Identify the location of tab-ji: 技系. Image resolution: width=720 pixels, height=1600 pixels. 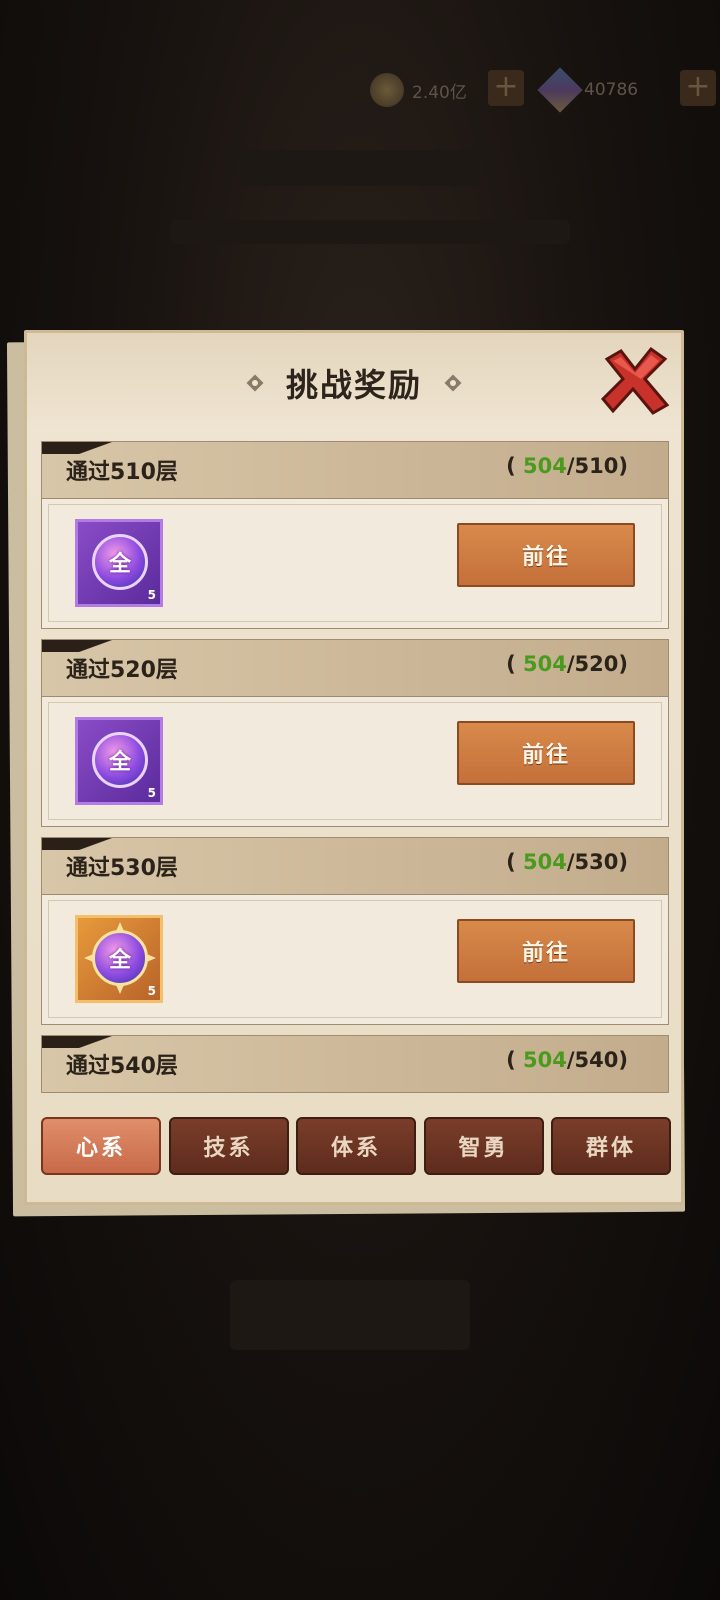
(228, 1146).